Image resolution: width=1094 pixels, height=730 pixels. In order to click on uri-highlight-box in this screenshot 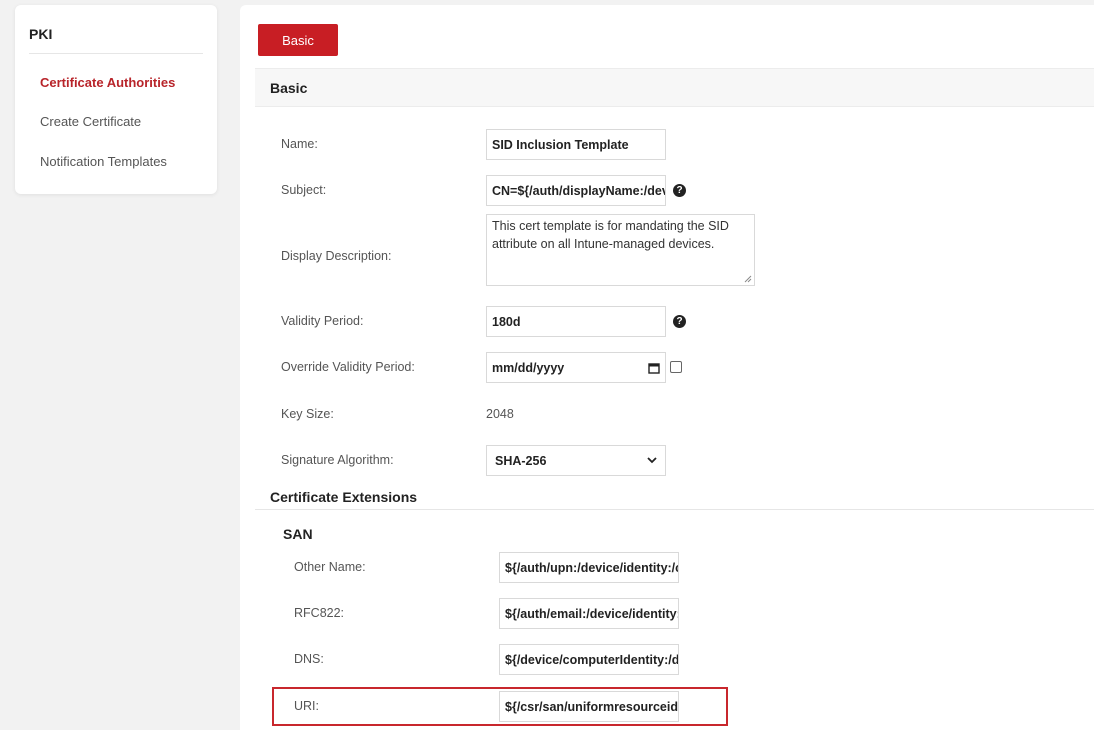, I will do `click(500, 706)`.